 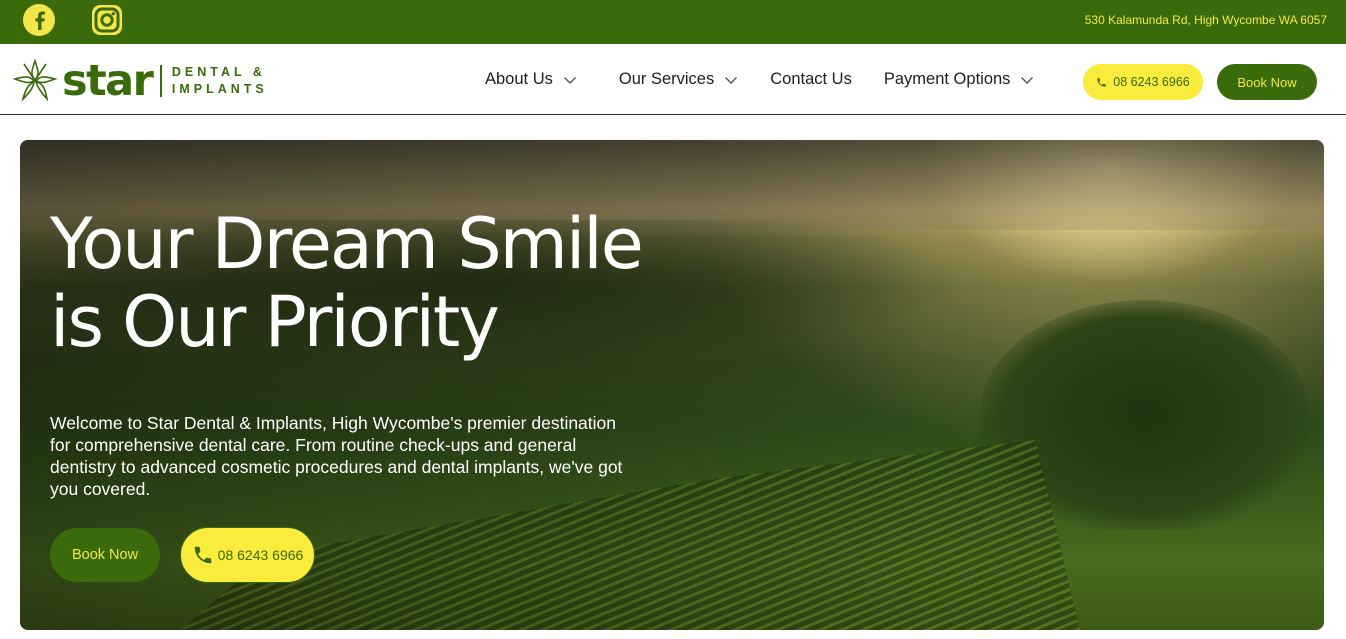 I want to click on nav-contact-us: Contact Us, so click(x=811, y=79).